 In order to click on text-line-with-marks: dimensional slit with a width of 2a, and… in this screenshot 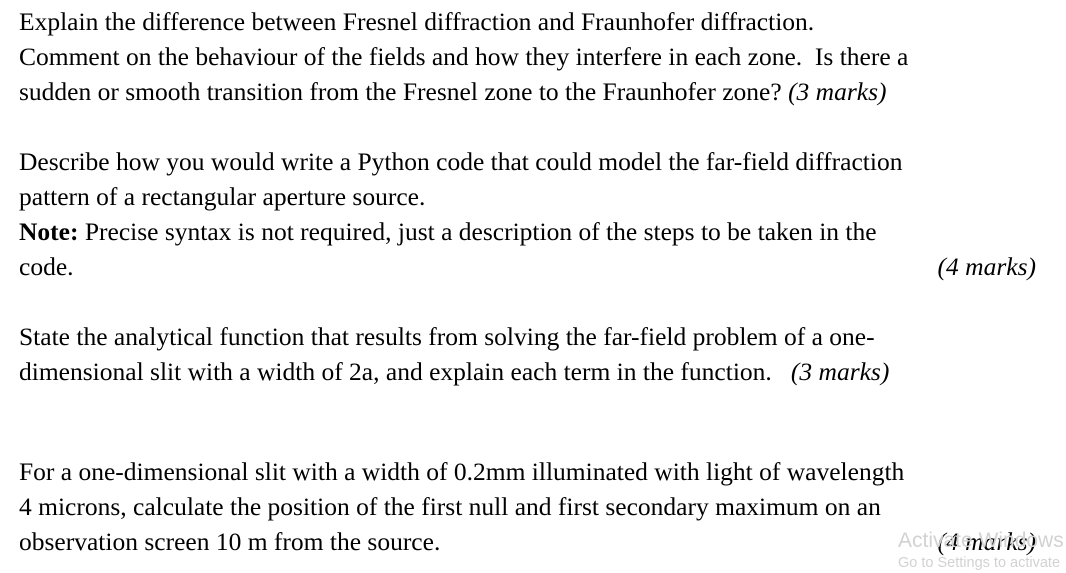, I will do `click(534, 371)`.